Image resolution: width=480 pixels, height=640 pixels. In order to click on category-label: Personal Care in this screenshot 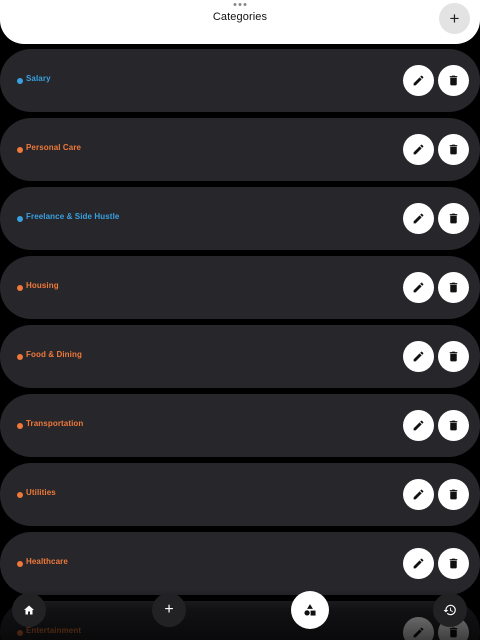, I will do `click(54, 147)`.